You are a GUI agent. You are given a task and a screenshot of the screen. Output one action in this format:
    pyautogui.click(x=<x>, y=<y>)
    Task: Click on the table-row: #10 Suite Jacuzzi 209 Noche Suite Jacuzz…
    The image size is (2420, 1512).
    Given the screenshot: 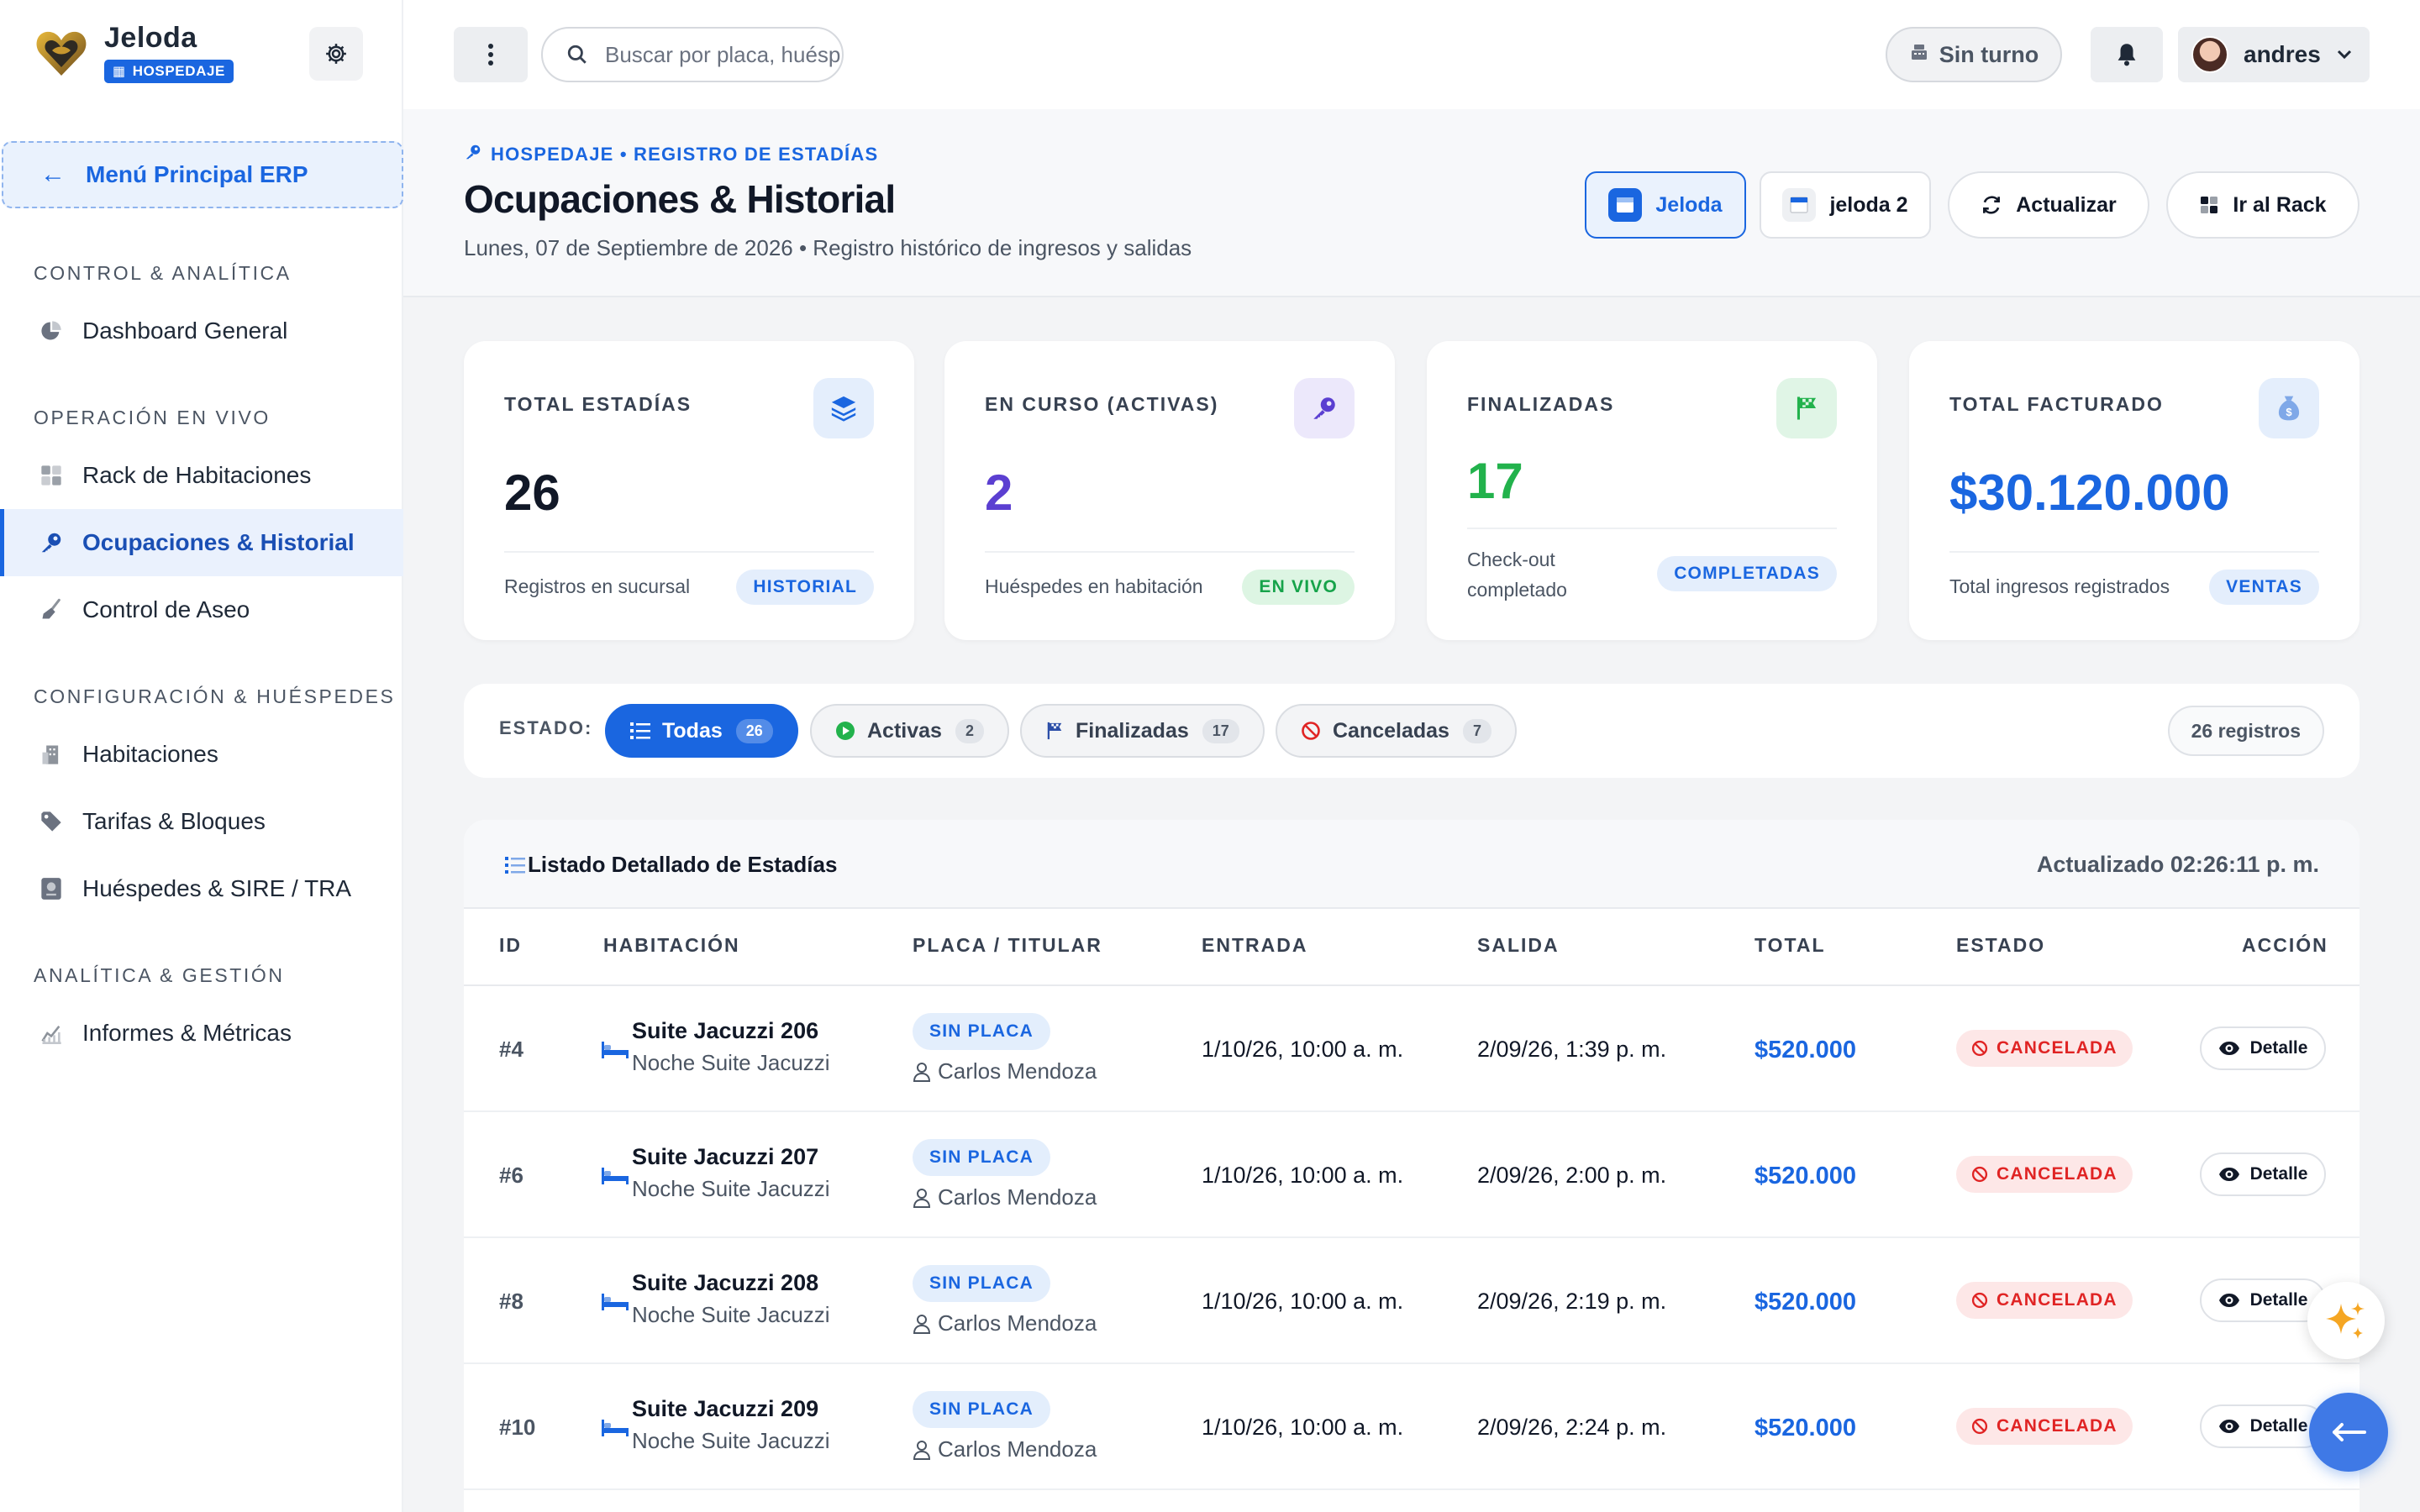 What is the action you would take?
    pyautogui.click(x=1412, y=1427)
    